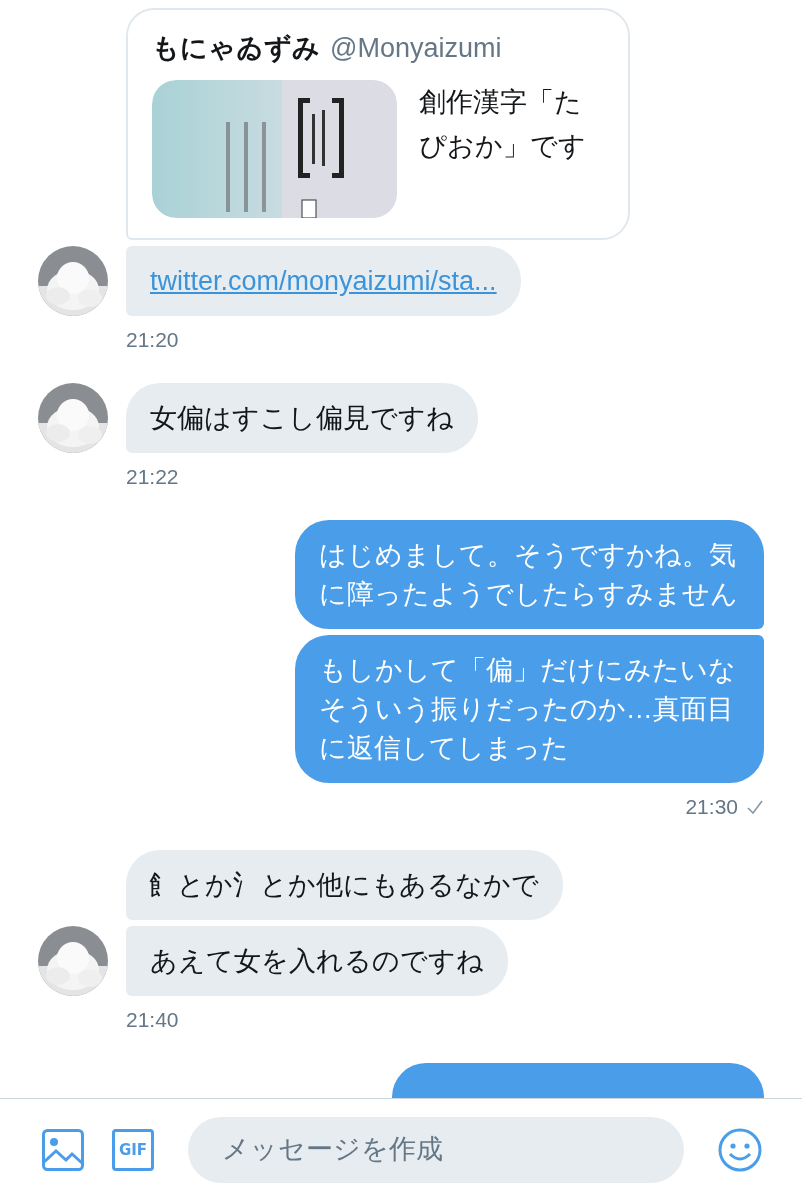  I want to click on tweet-card: もにゃゐずみ @Monyaizumi 創作漢字「たぴおか」です, so click(378, 124).